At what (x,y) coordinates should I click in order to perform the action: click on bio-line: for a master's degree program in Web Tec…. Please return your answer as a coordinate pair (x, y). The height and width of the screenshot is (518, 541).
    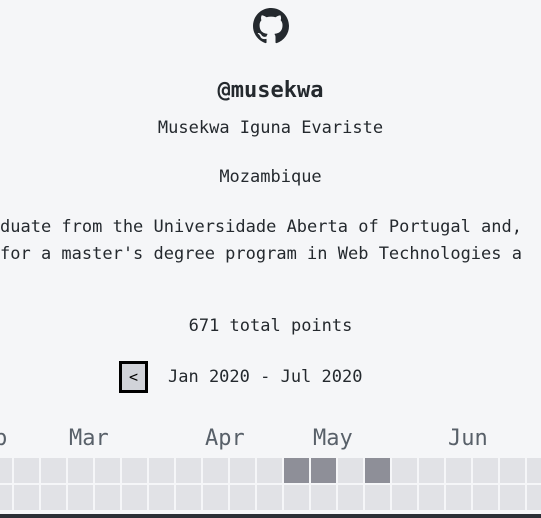
    Looking at the image, I should click on (261, 254).